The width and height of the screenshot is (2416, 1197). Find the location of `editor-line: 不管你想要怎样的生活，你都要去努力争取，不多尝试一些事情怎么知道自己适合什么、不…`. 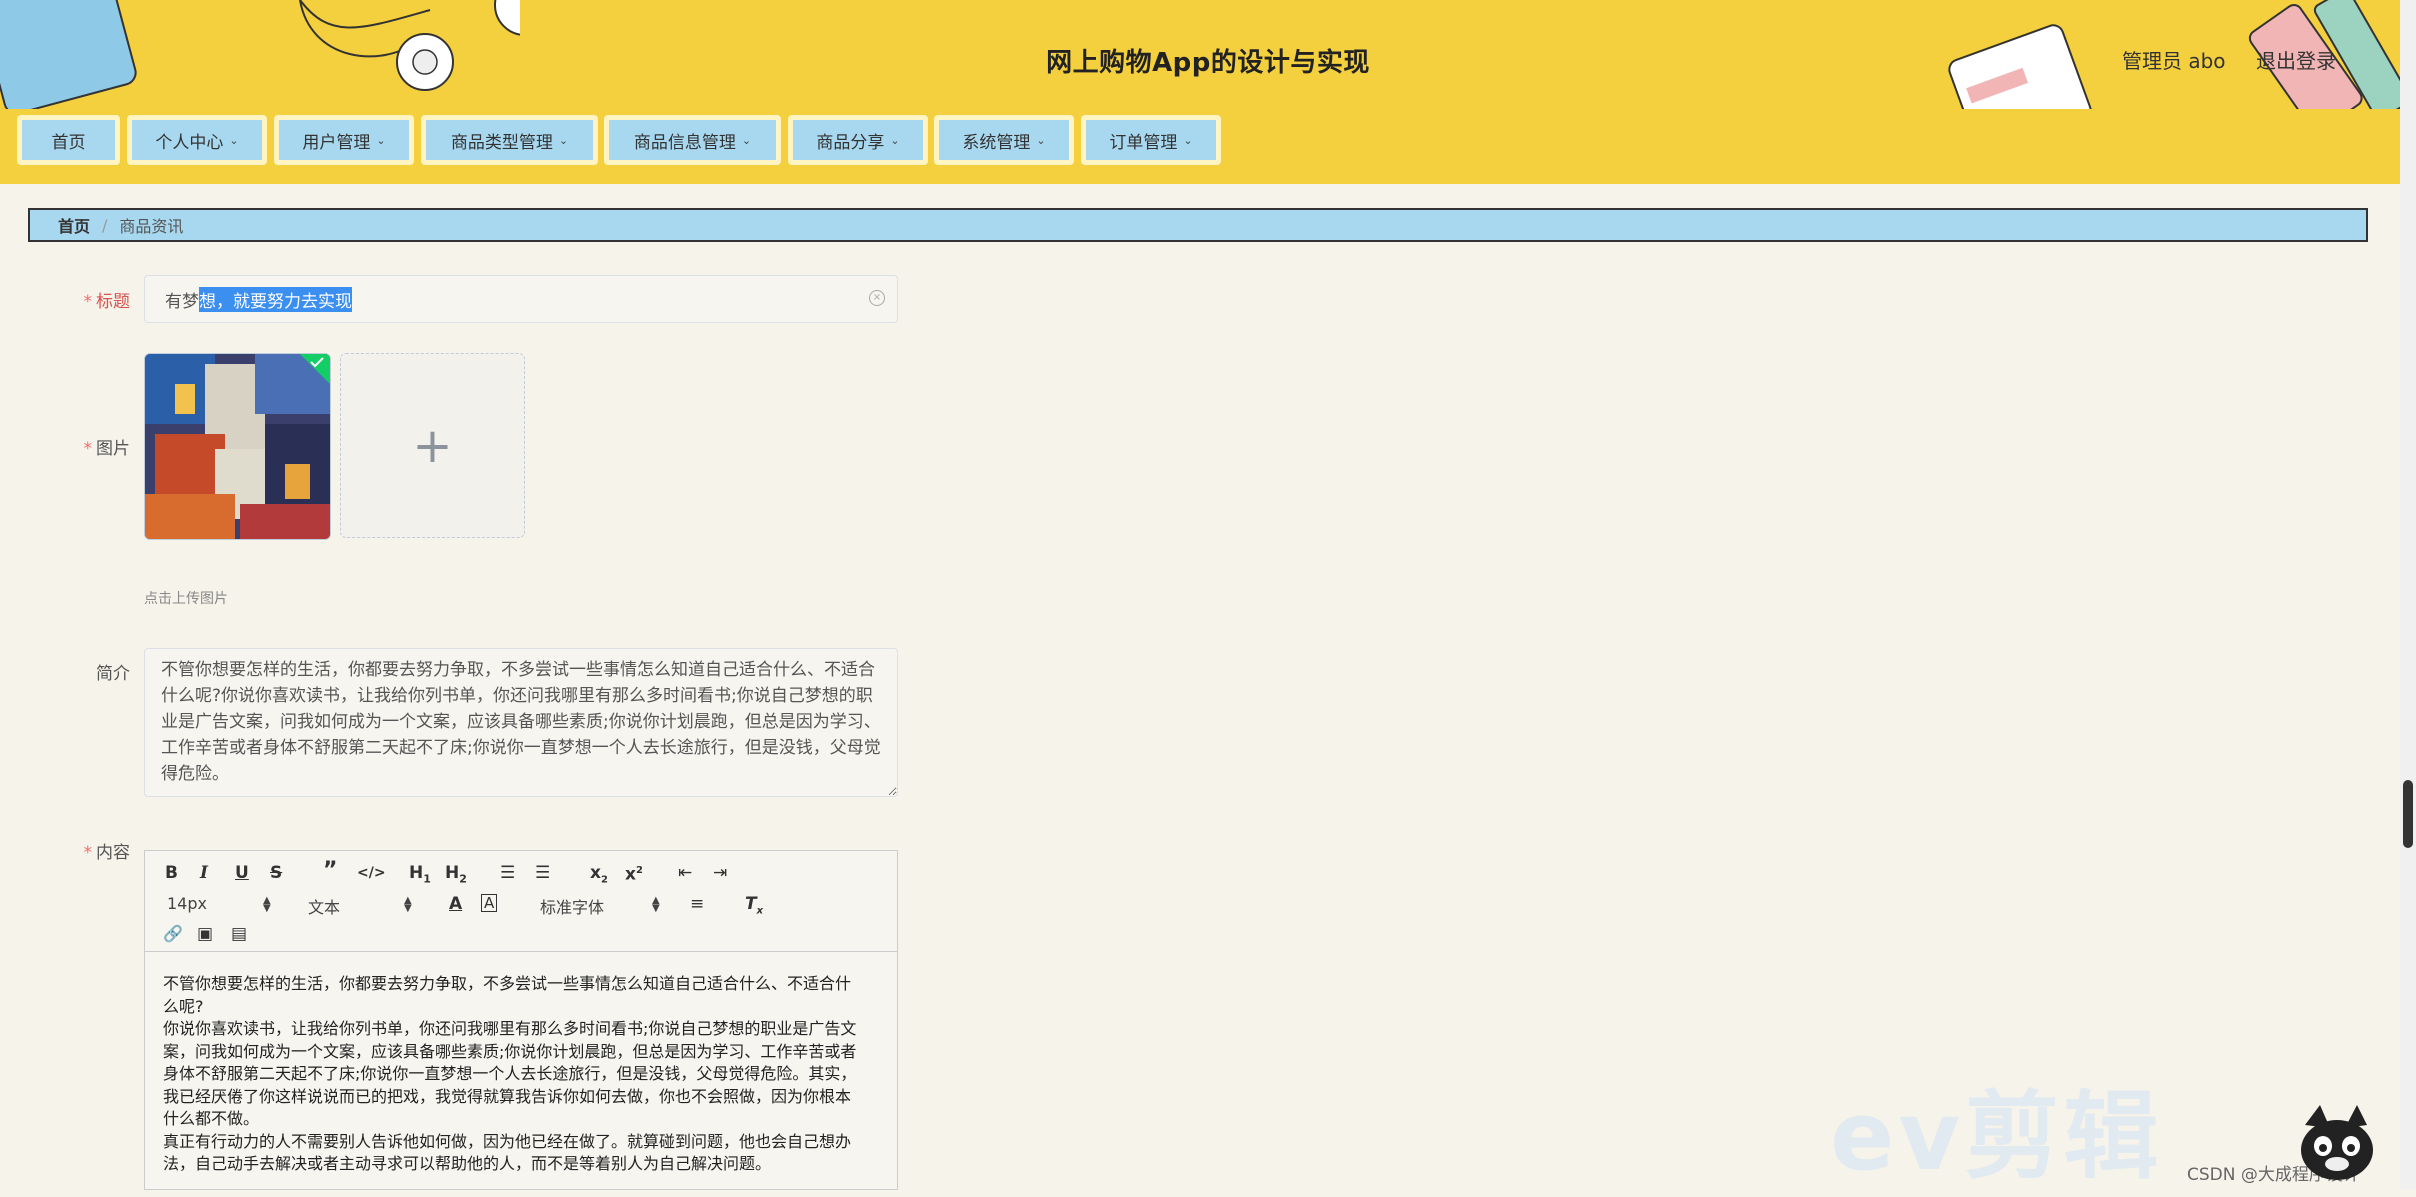

editor-line: 不管你想要怎样的生活，你都要去努力争取，不多尝试一些事情怎么知道自己适合什么、不… is located at coordinates (507, 983).